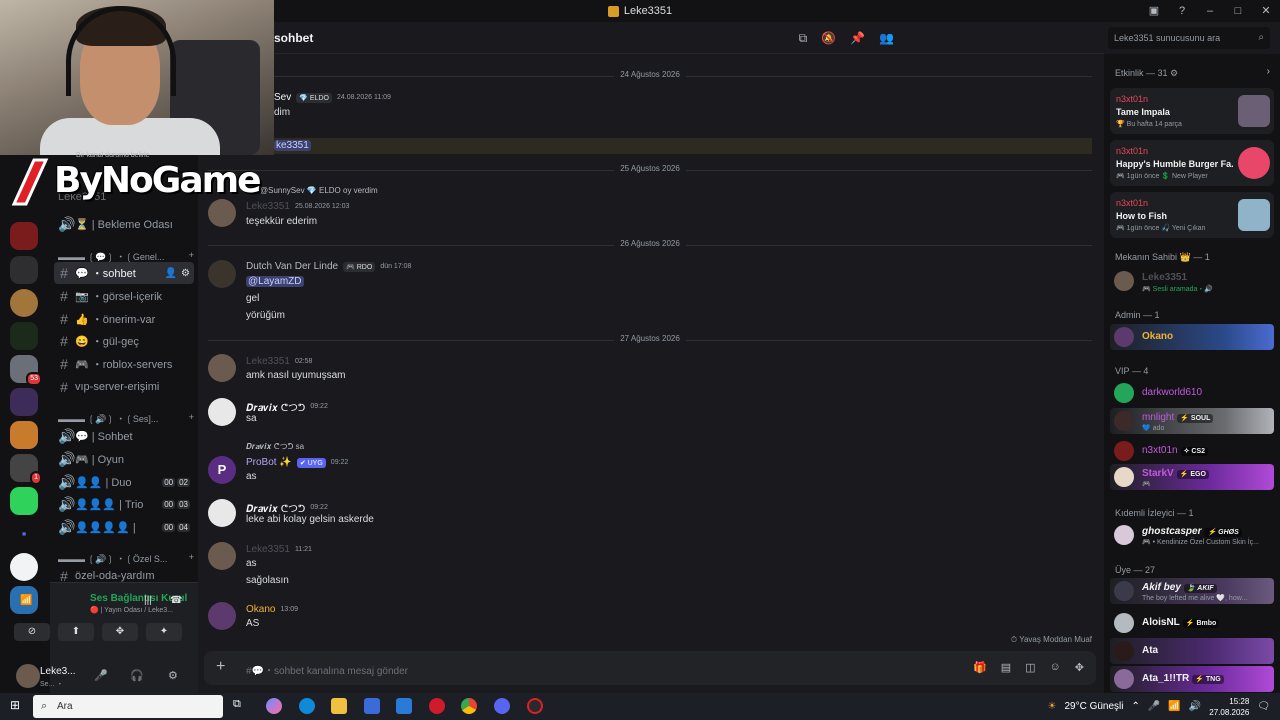 Image resolution: width=1280 pixels, height=720 pixels. What do you see at coordinates (124, 319) in the screenshot?
I see `channel-onerim: # 👍 ・önerim-var` at bounding box center [124, 319].